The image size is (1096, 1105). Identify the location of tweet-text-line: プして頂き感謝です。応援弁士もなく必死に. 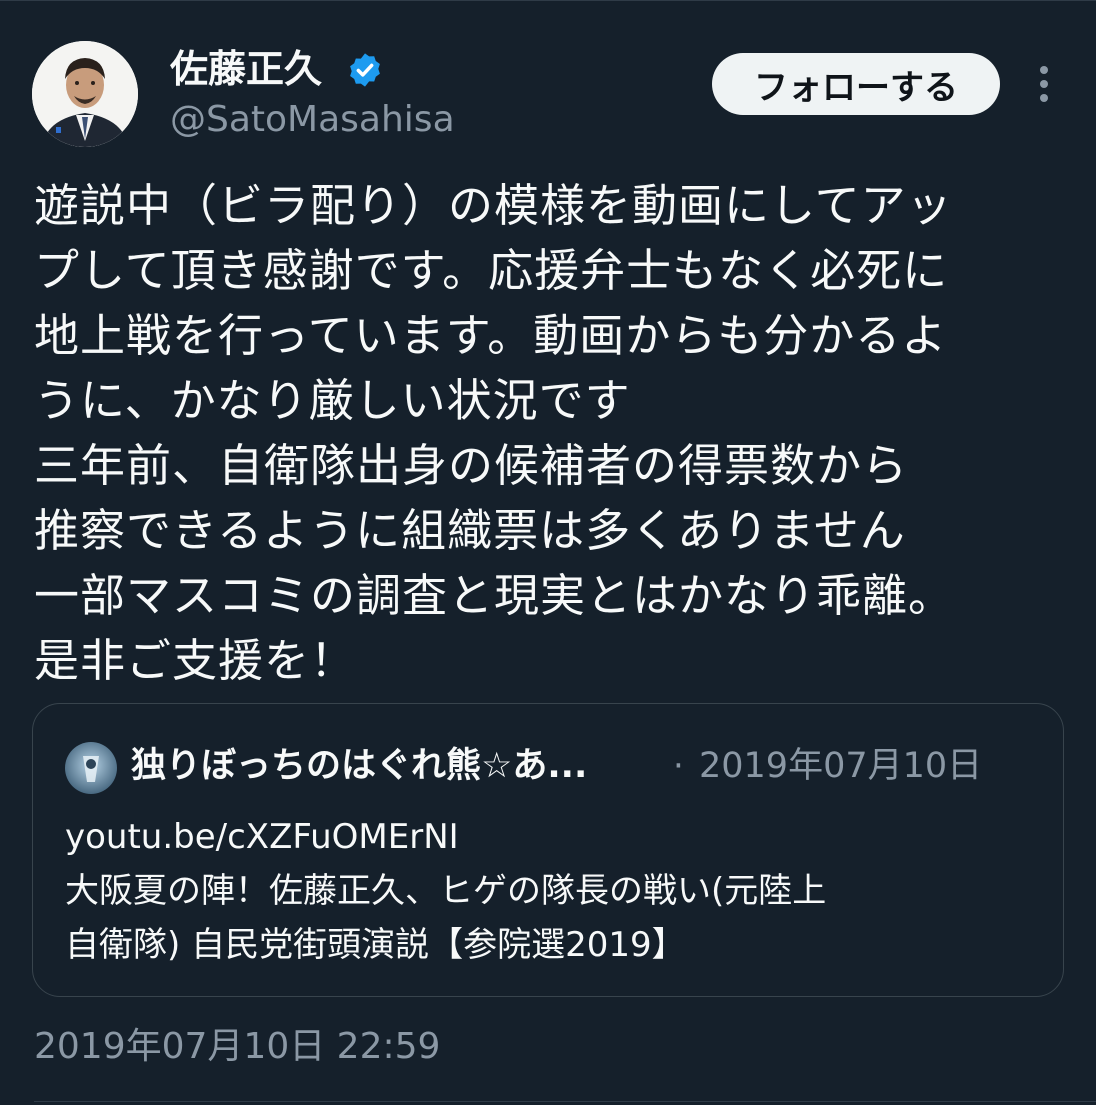
(491, 270).